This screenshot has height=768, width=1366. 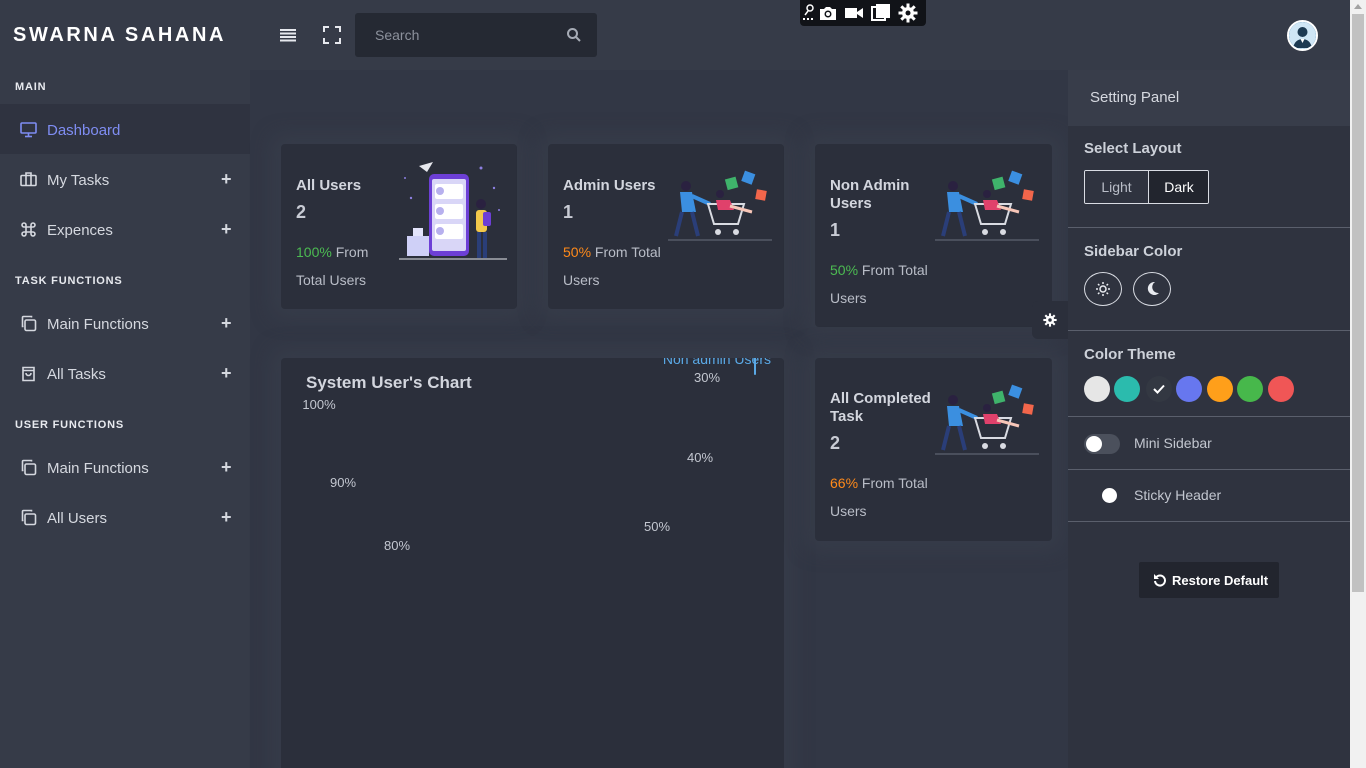 I want to click on camera-icon, so click(x=828, y=13).